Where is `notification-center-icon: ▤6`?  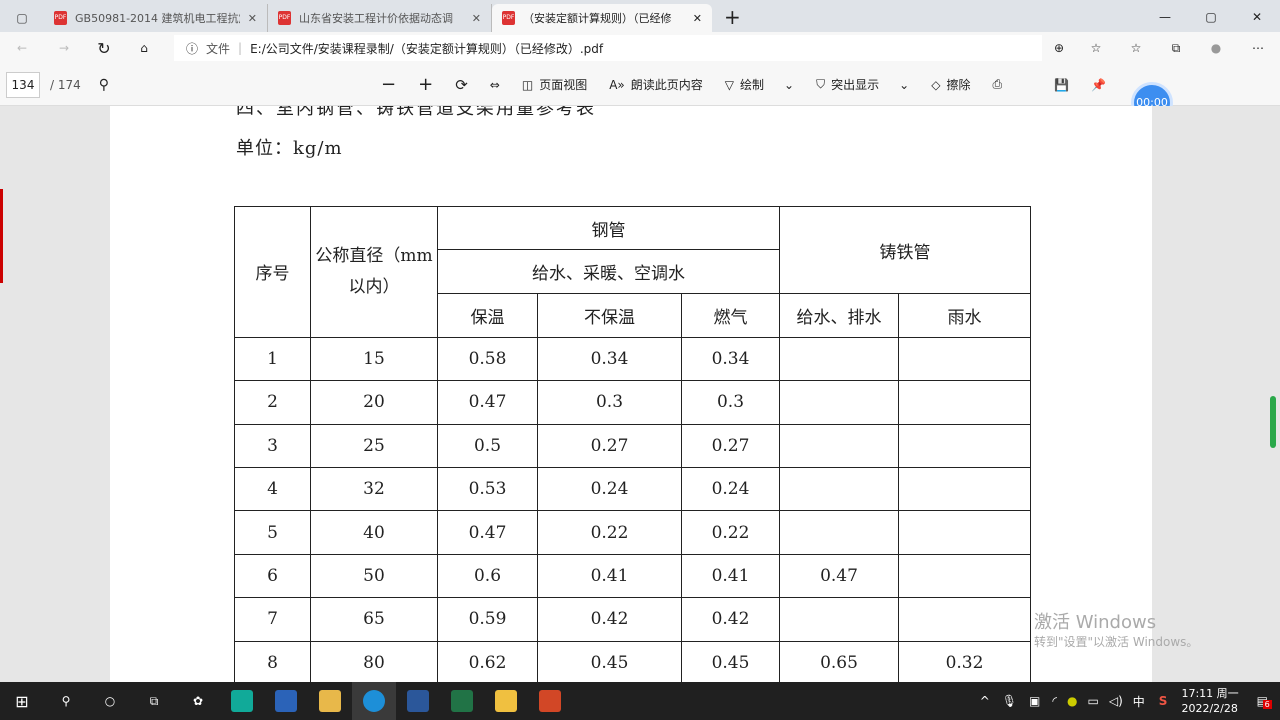 notification-center-icon: ▤6 is located at coordinates (1264, 701).